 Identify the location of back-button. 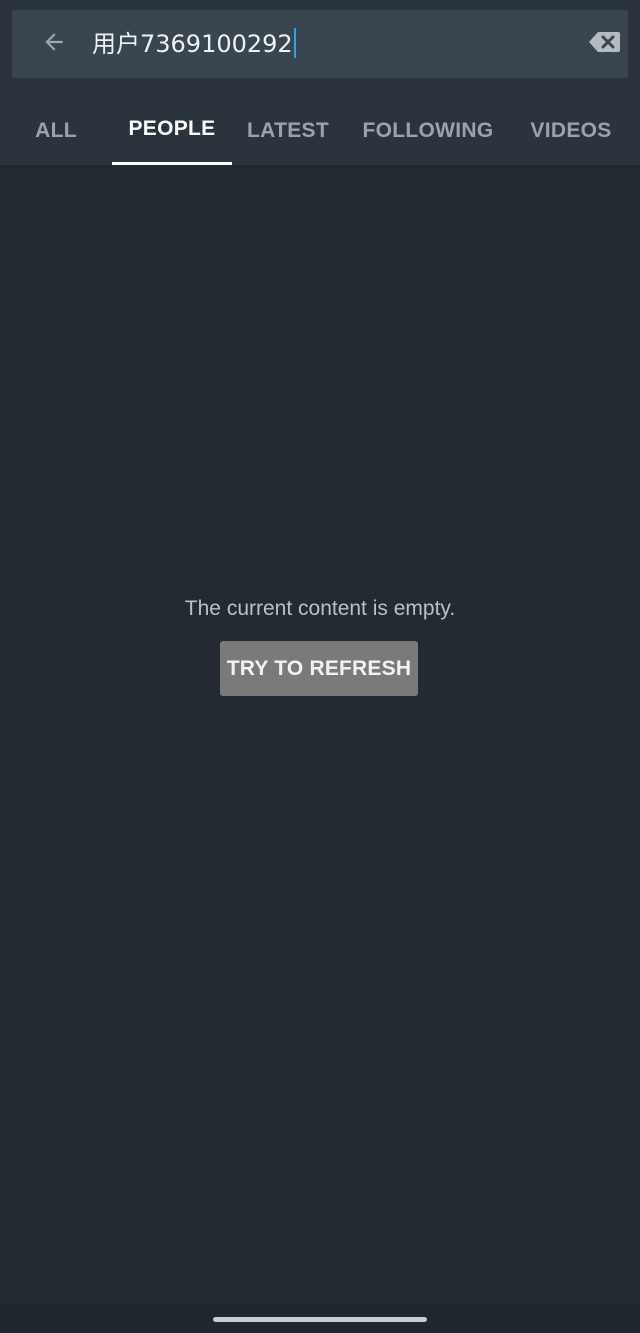
(54, 44).